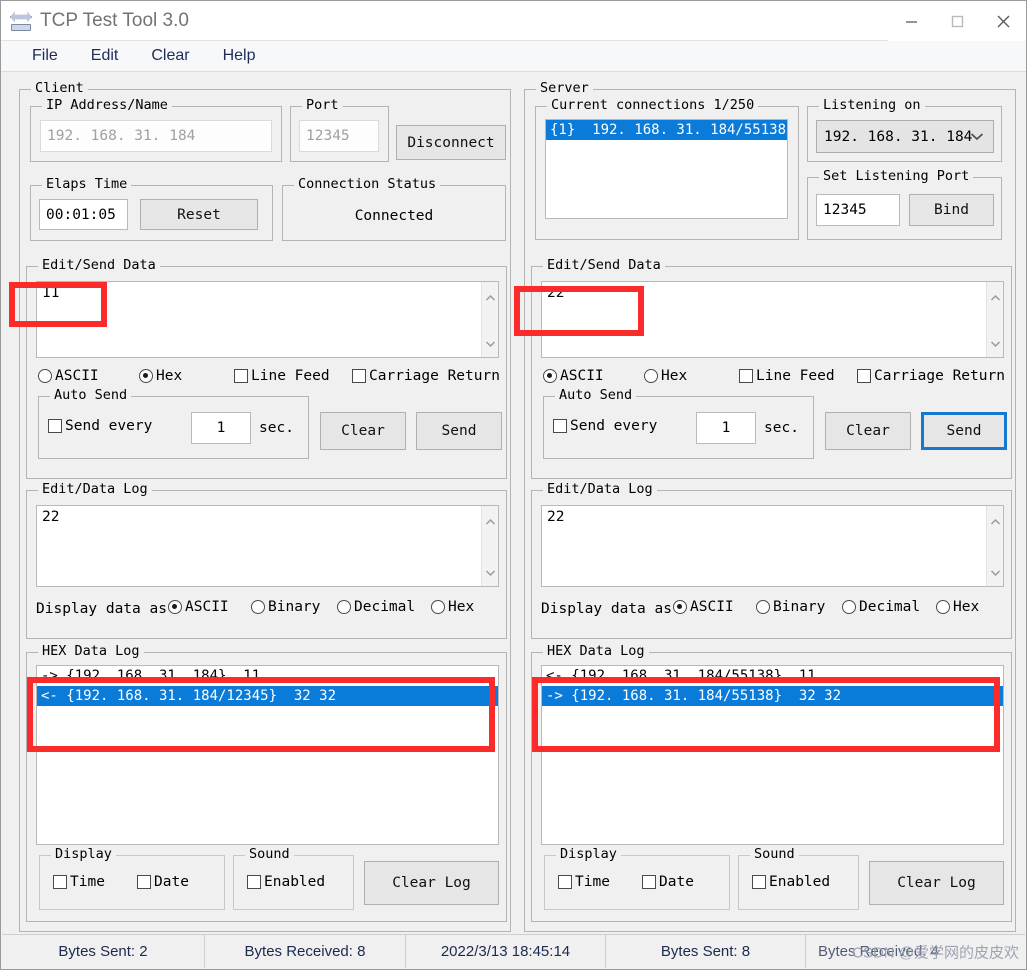 The image size is (1027, 970). I want to click on client-clear-button: Clear, so click(363, 431).